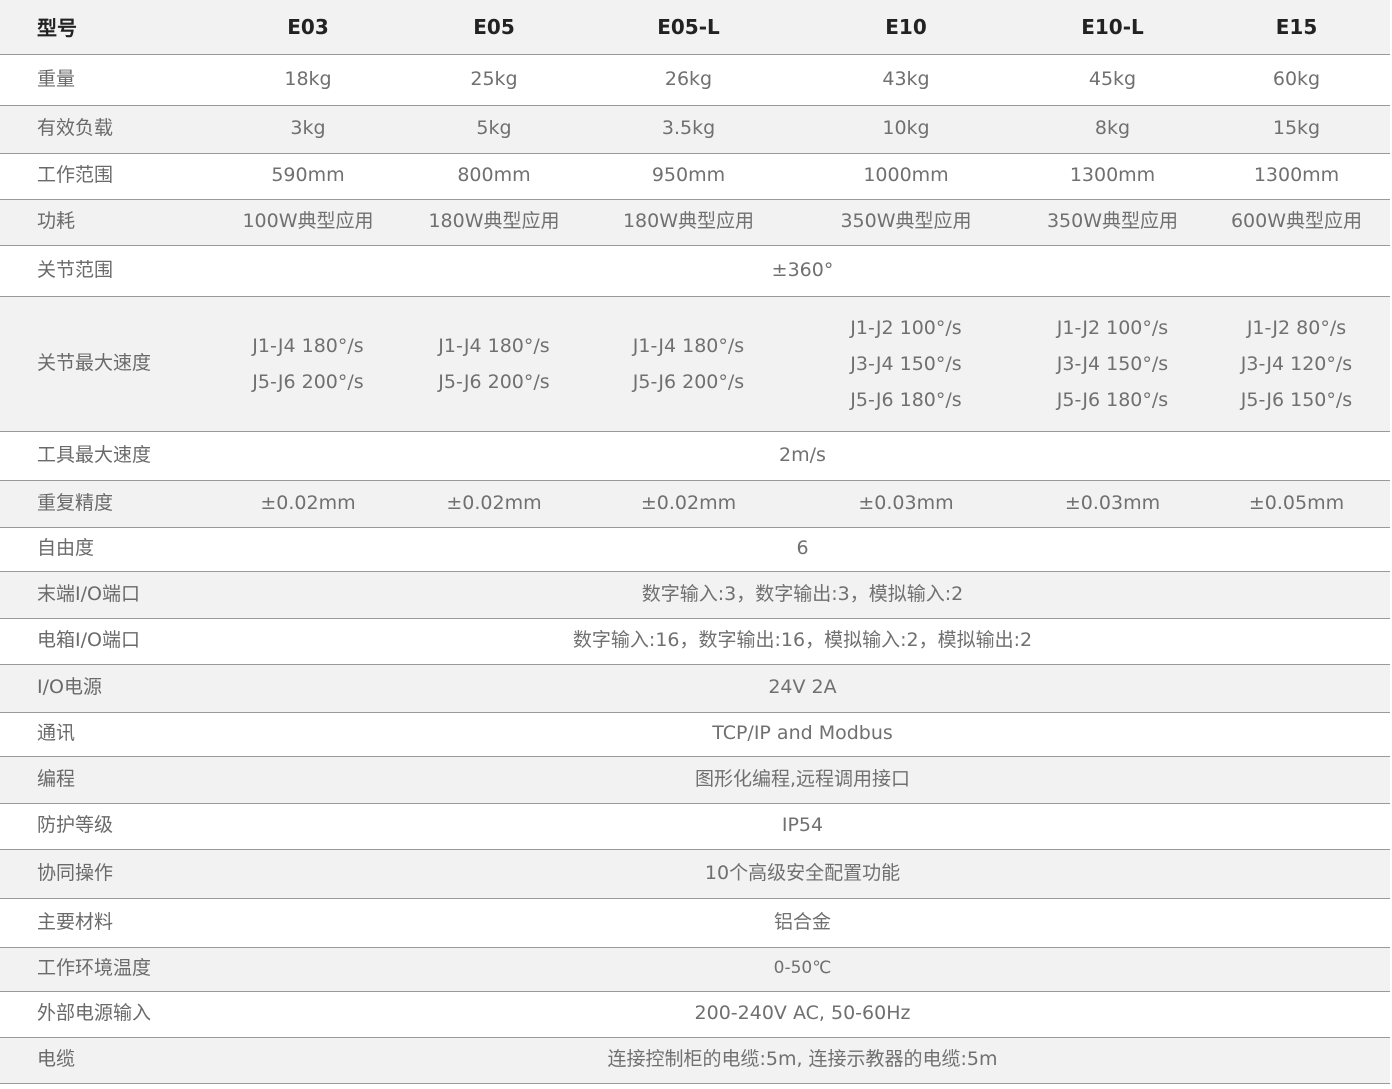 This screenshot has height=1089, width=1392. What do you see at coordinates (1296, 222) in the screenshot?
I see `cell-value: 600W典型应用` at bounding box center [1296, 222].